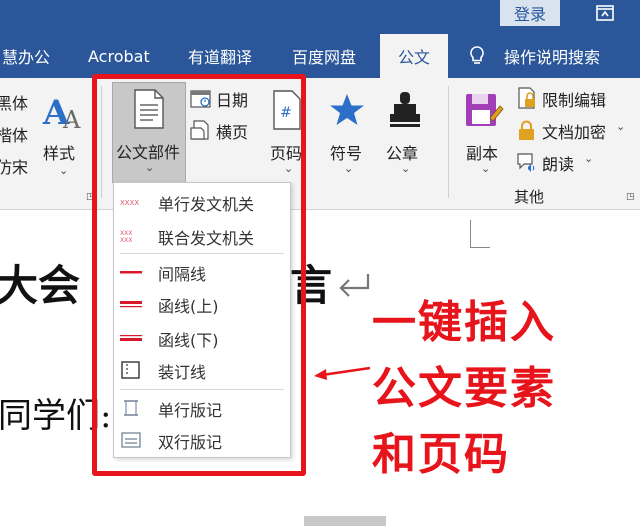  Describe the element at coordinates (414, 56) in the screenshot. I see `tab-gongwen: 公文` at that location.